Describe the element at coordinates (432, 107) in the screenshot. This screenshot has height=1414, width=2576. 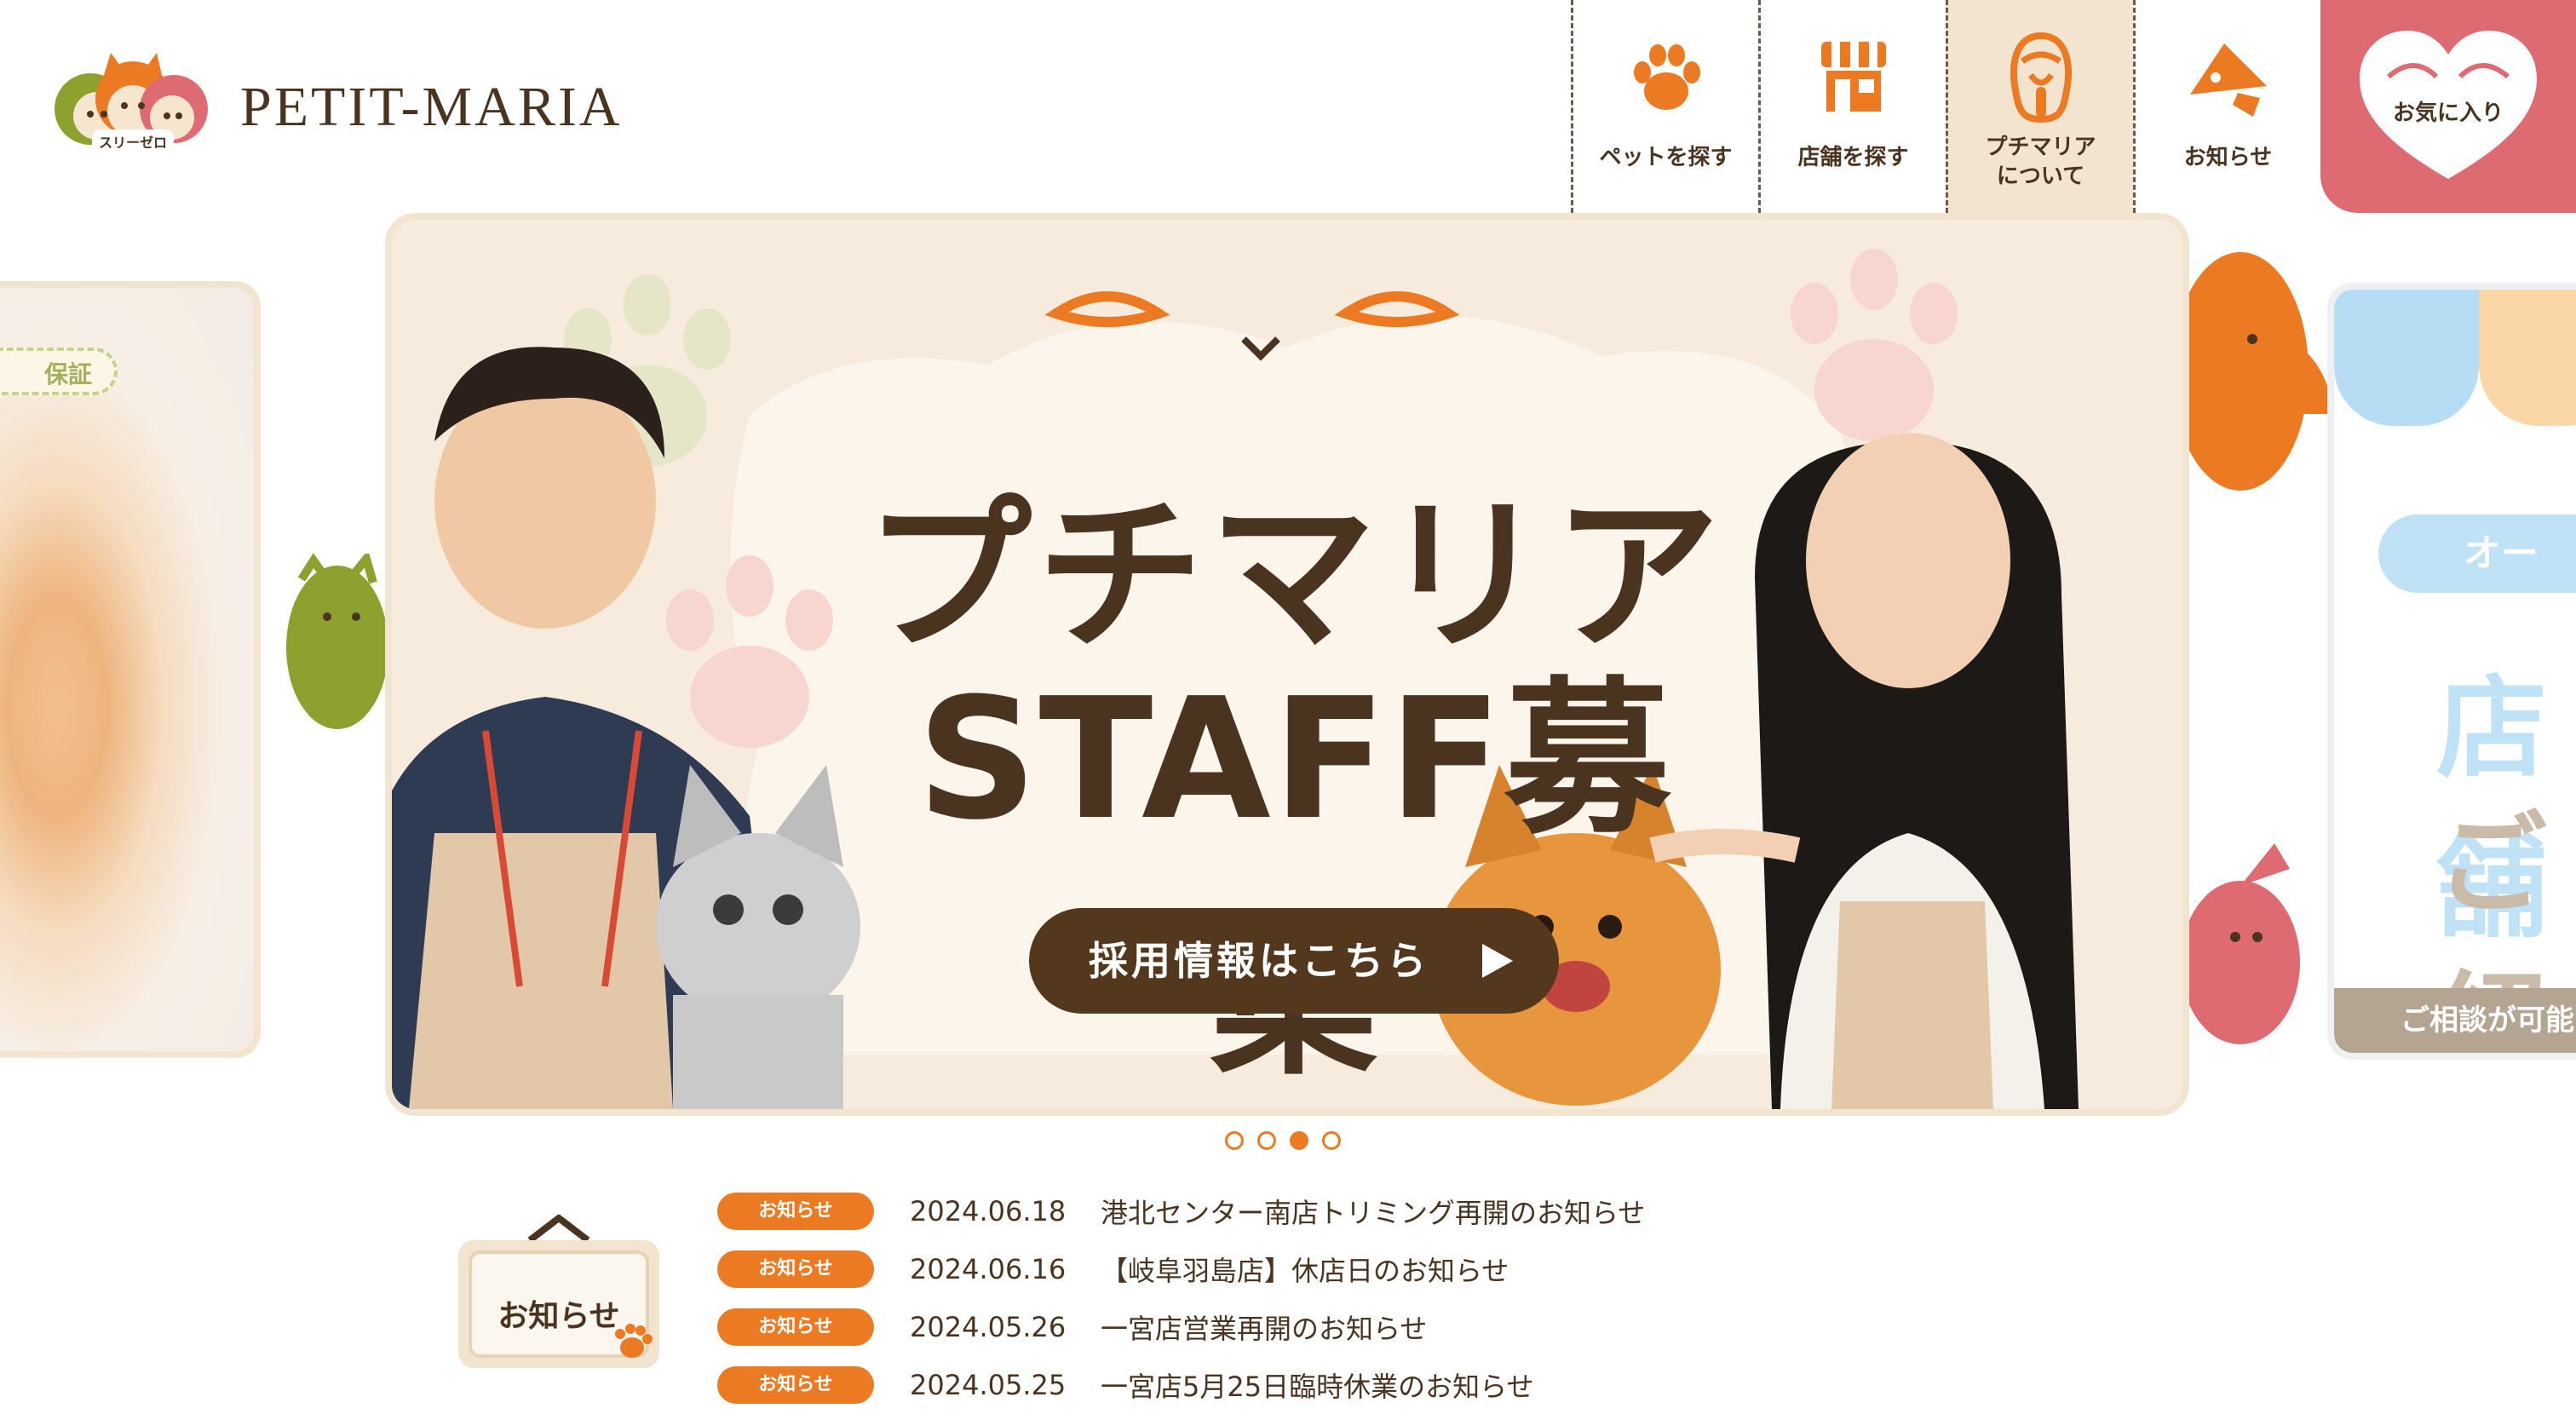
I see `logo-text: PETIT-MARIA` at that location.